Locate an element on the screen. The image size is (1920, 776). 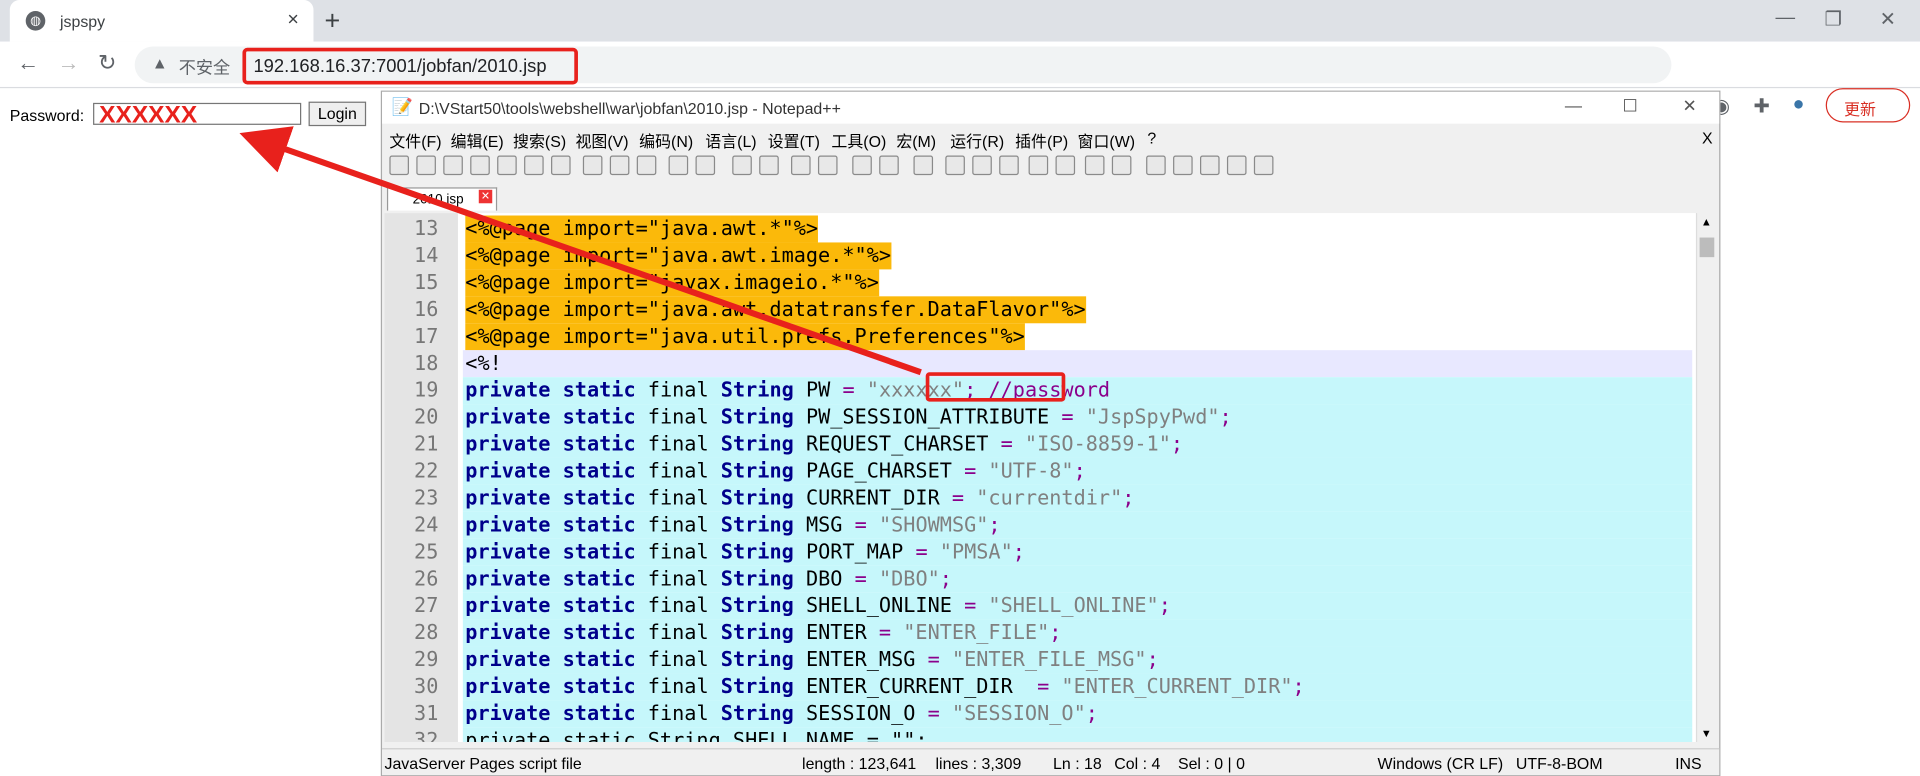
line-number: 25 is located at coordinates (426, 552).